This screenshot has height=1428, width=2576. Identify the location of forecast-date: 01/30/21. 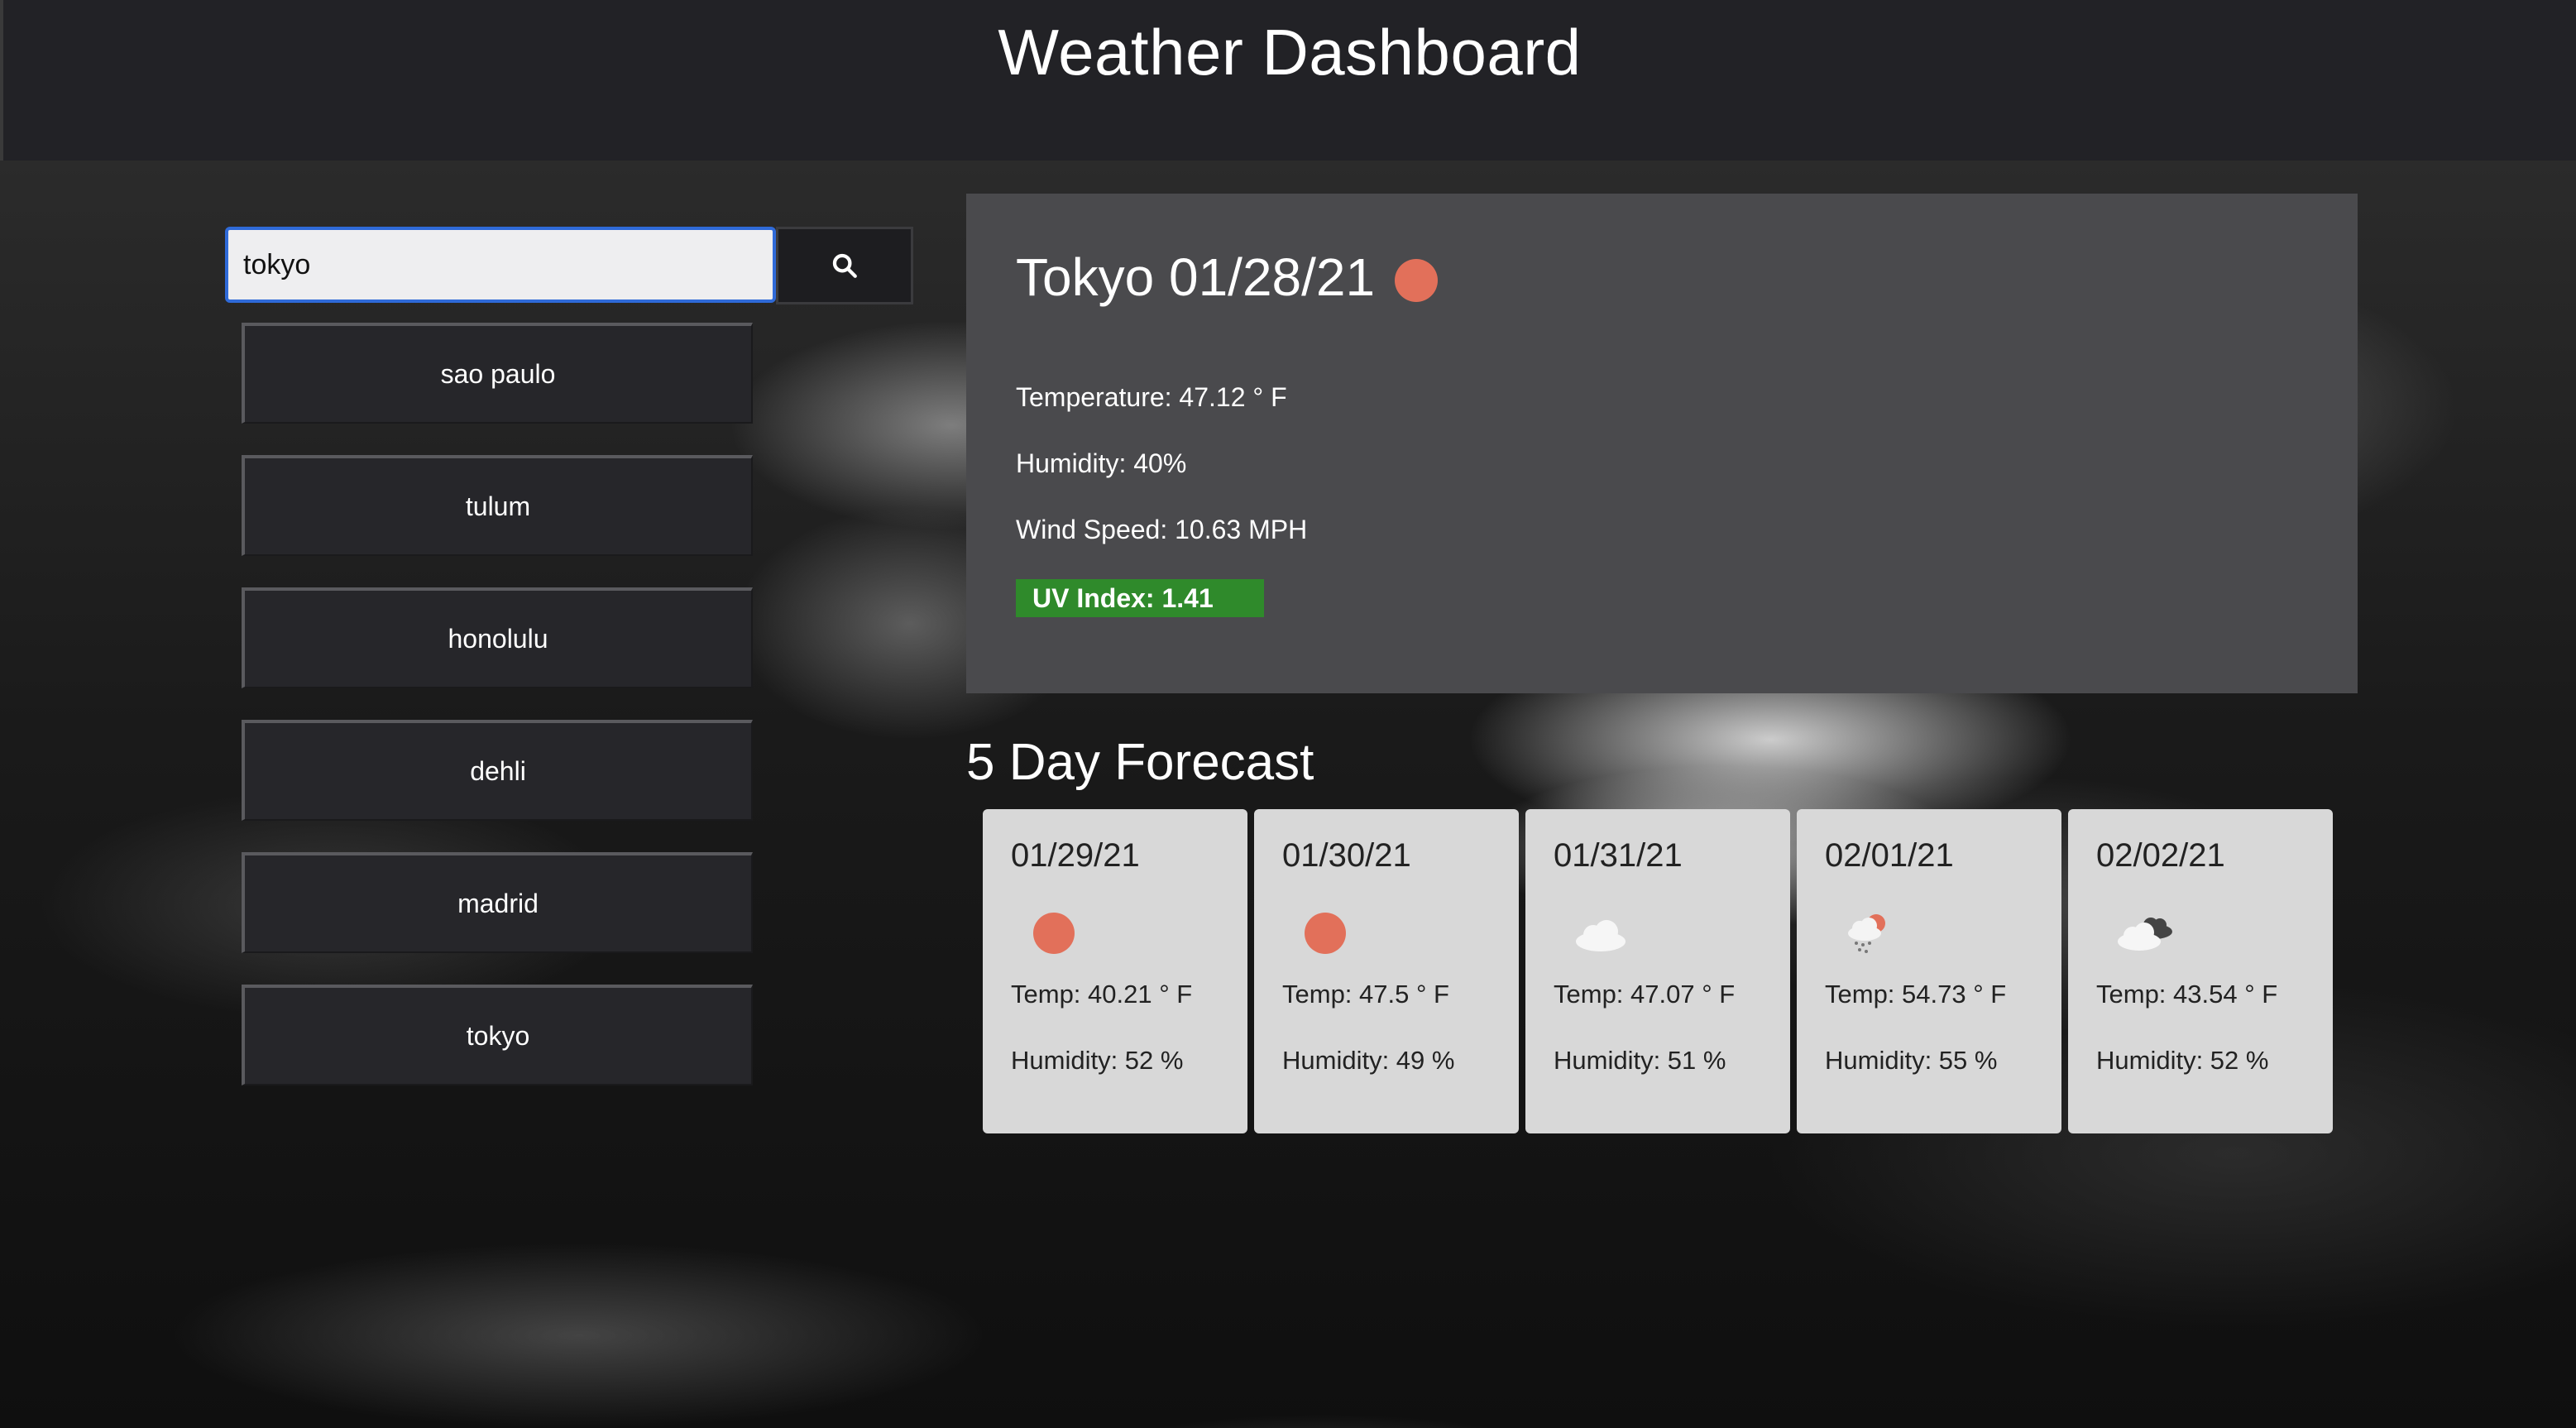
(1346, 855).